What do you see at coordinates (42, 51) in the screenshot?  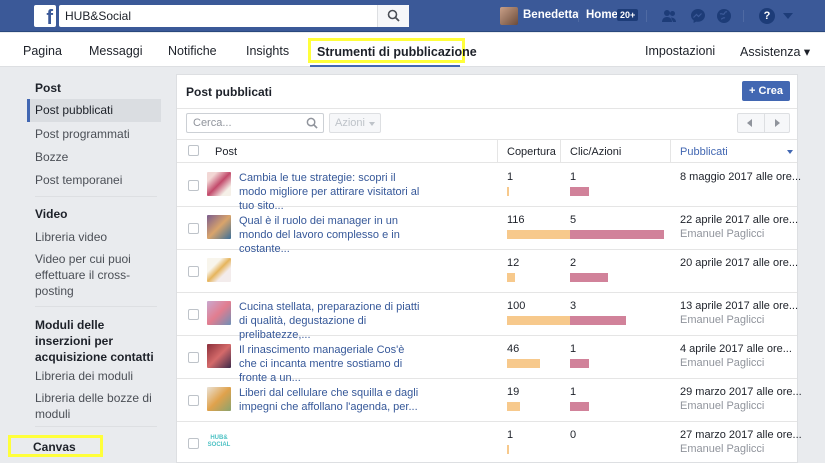 I see `tab-pagina: Pagina` at bounding box center [42, 51].